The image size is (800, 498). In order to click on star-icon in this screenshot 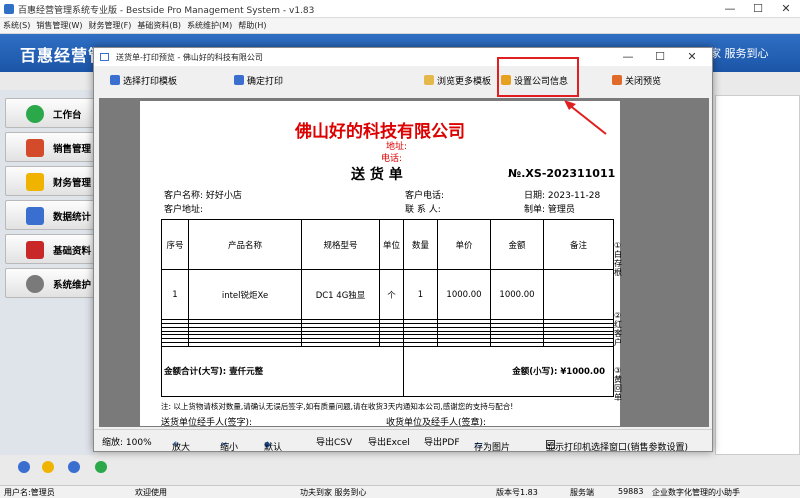, I will do `click(35, 182)`.